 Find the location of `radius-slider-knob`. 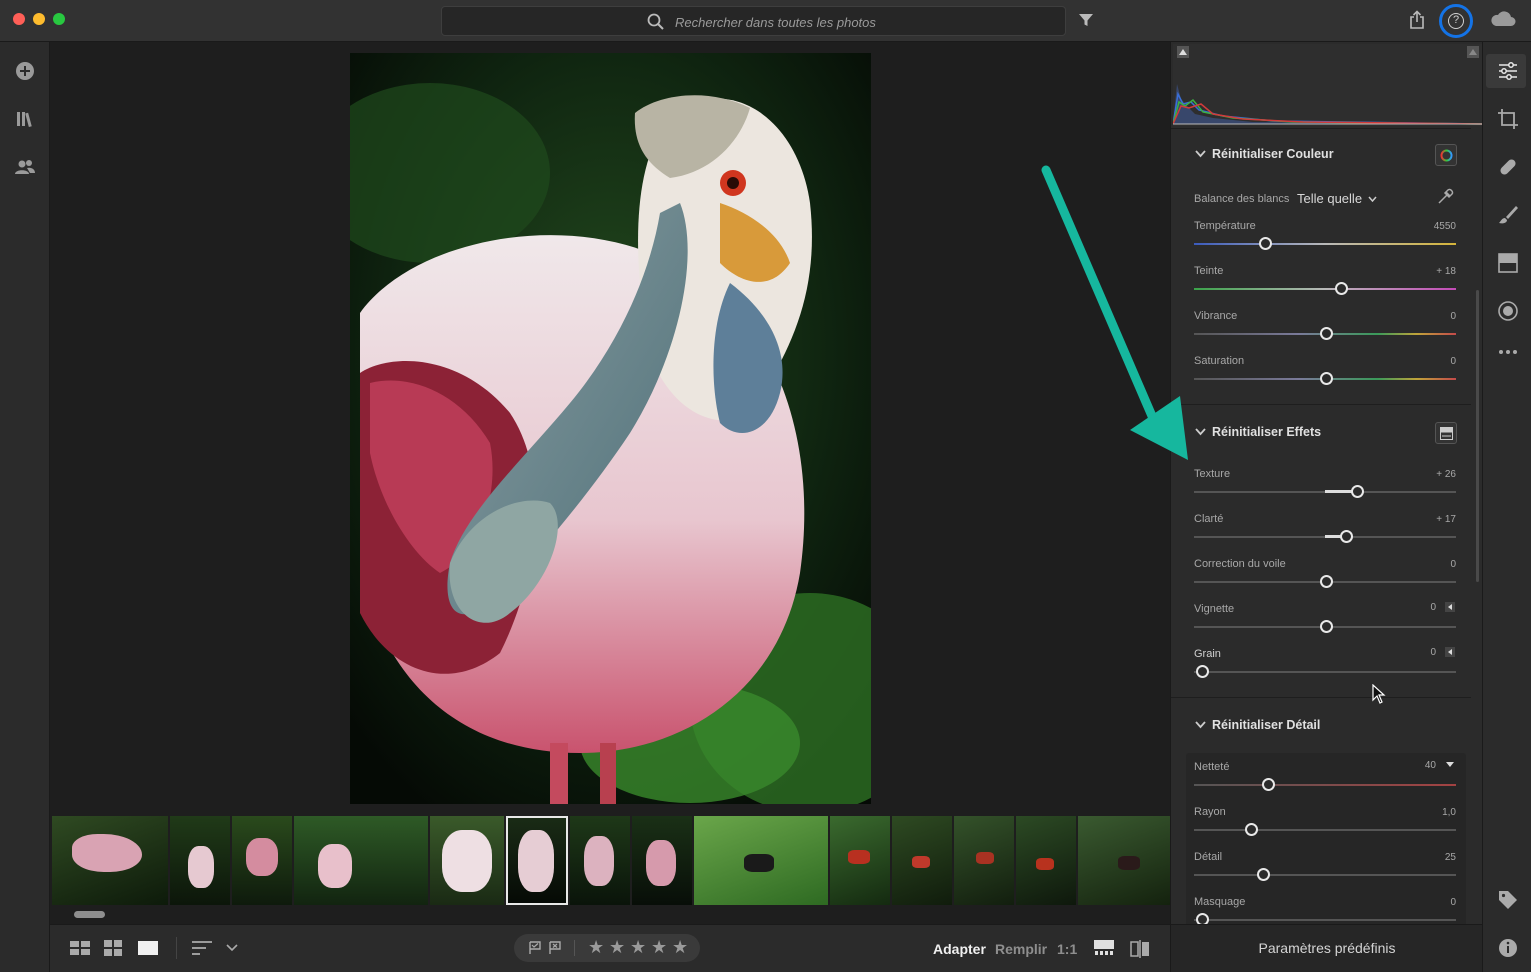

radius-slider-knob is located at coordinates (1251, 829).